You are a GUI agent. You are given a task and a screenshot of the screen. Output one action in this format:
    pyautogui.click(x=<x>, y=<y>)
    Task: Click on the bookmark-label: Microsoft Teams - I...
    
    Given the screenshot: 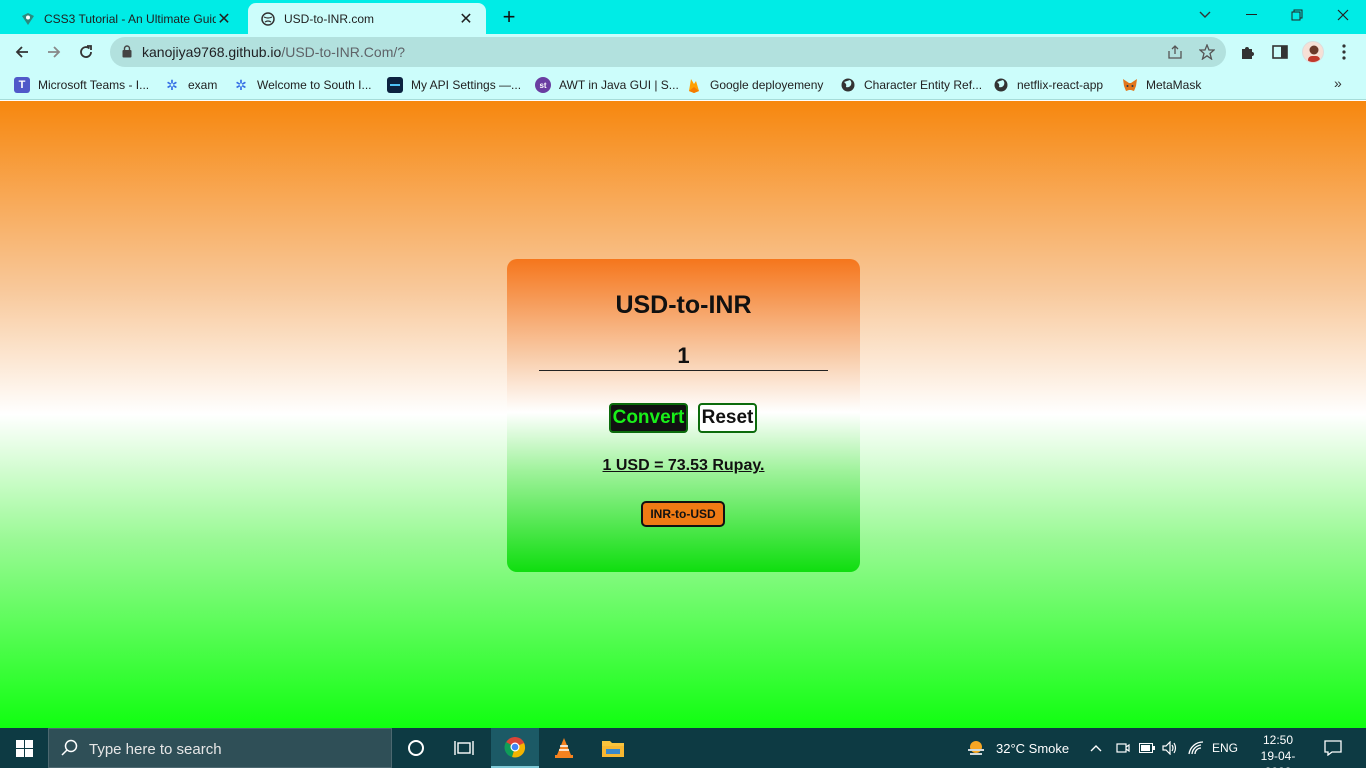 What is the action you would take?
    pyautogui.click(x=94, y=85)
    